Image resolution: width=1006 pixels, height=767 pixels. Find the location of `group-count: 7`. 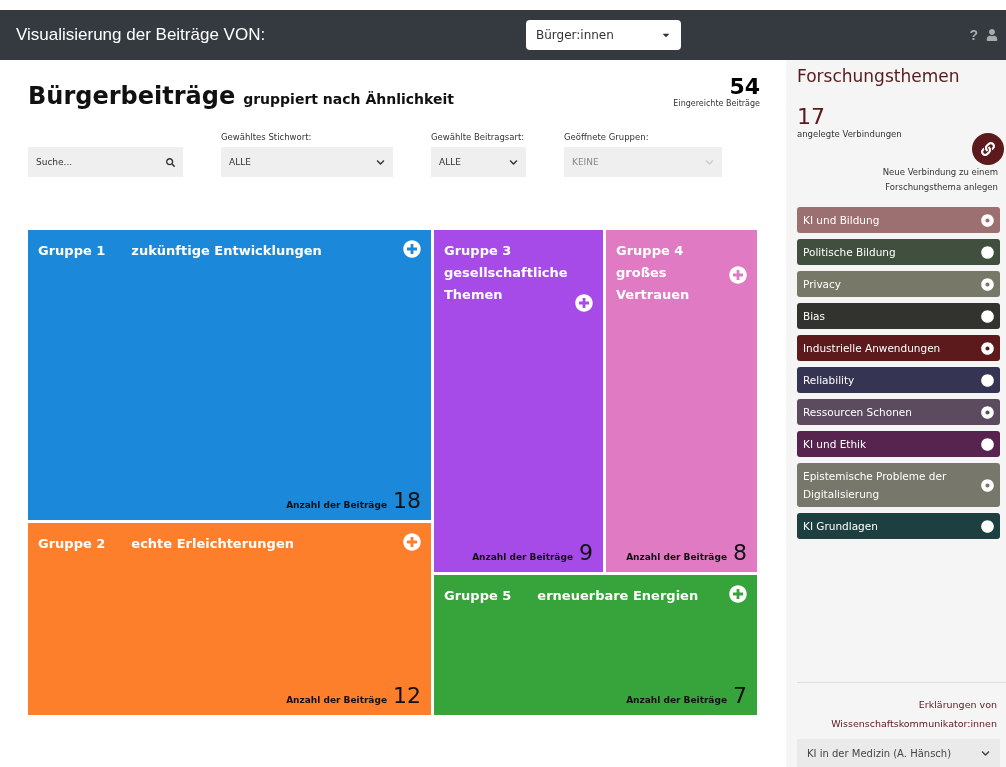

group-count: 7 is located at coordinates (740, 696).